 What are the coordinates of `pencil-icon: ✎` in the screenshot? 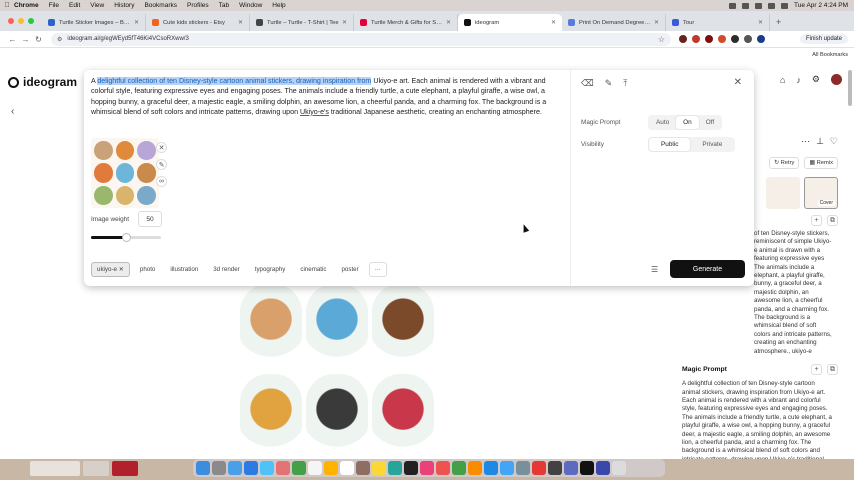 It's located at (609, 83).